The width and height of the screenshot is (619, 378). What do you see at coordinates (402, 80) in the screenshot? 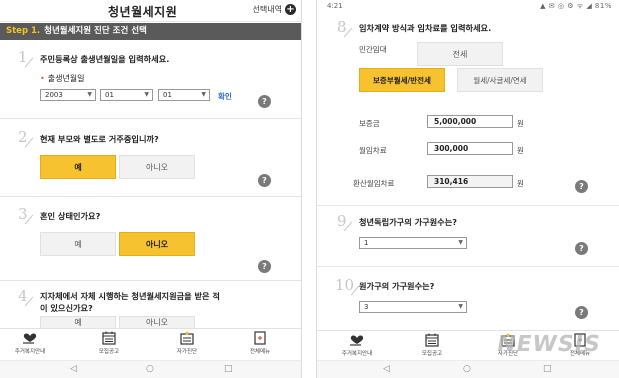
I see `lease-option-deposit-monthly: 보증부월세/반전세` at bounding box center [402, 80].